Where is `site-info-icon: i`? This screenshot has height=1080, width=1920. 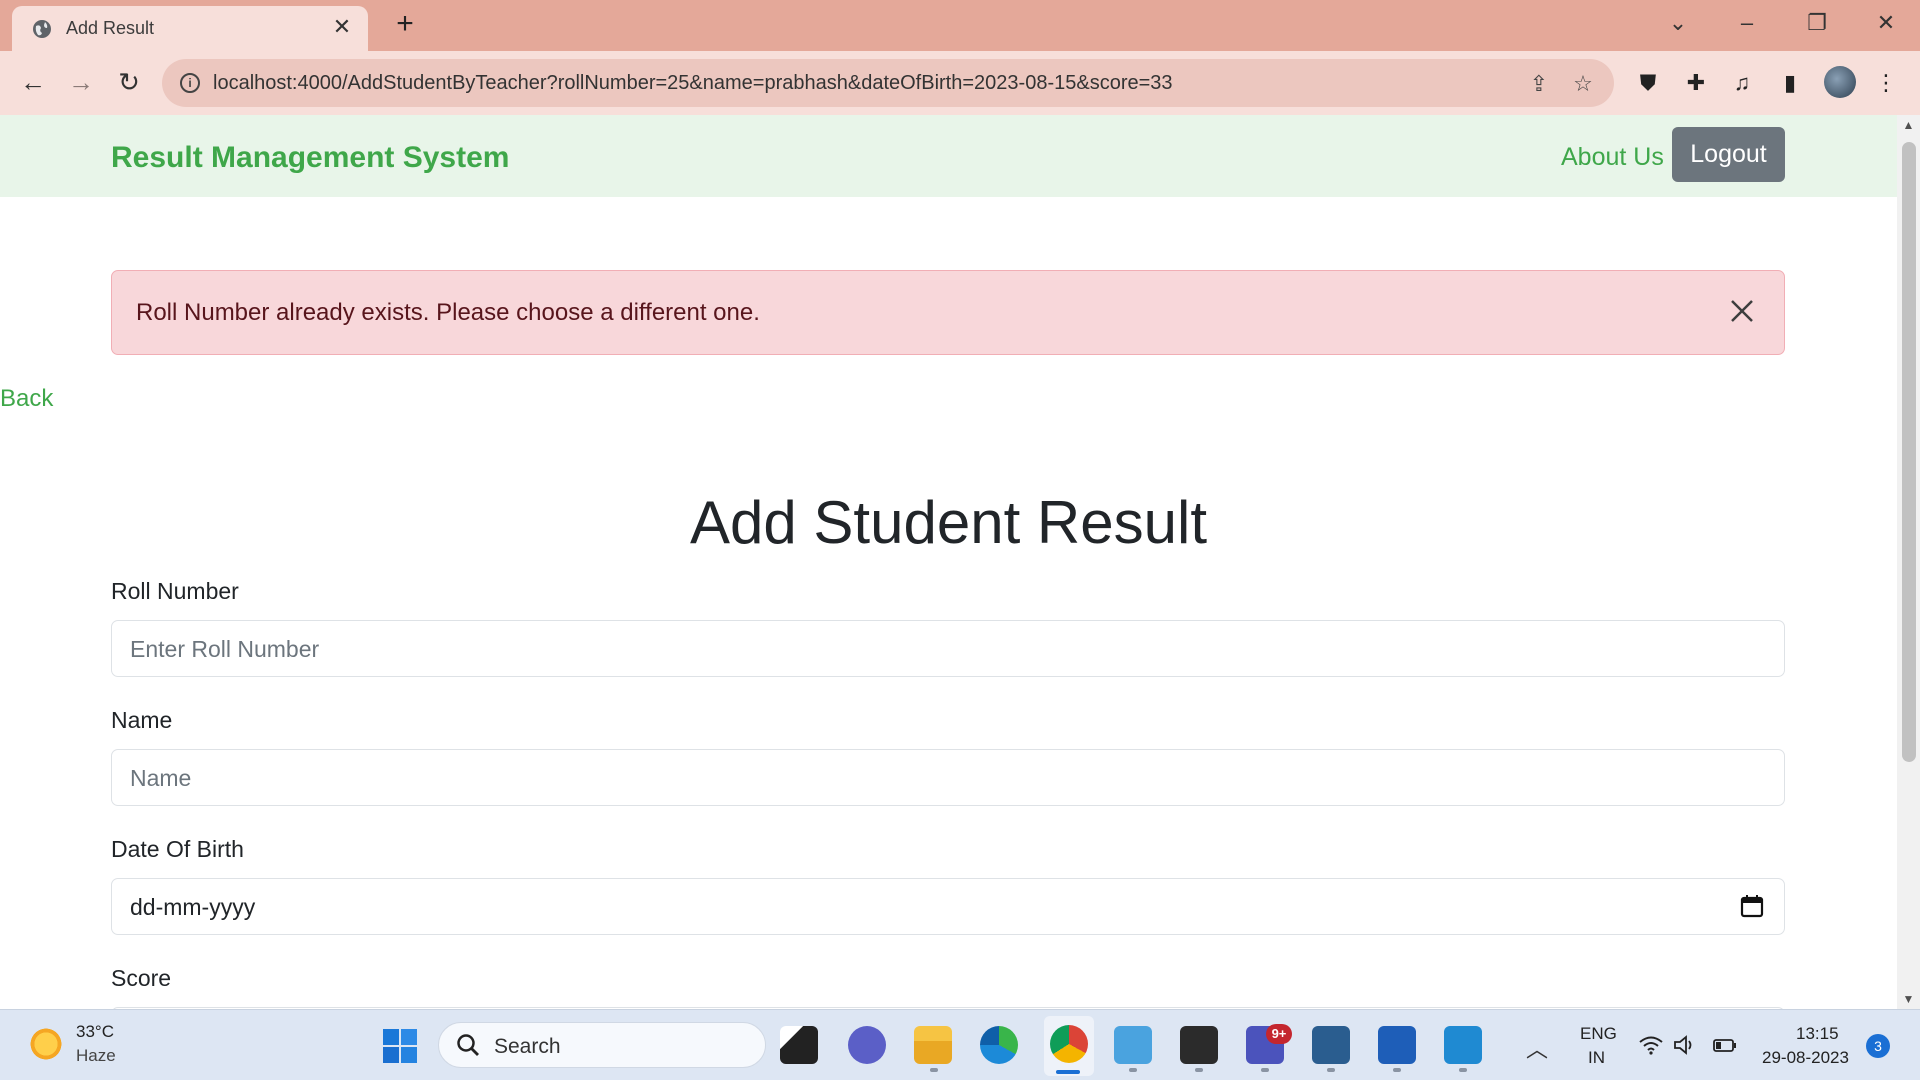 site-info-icon: i is located at coordinates (190, 83).